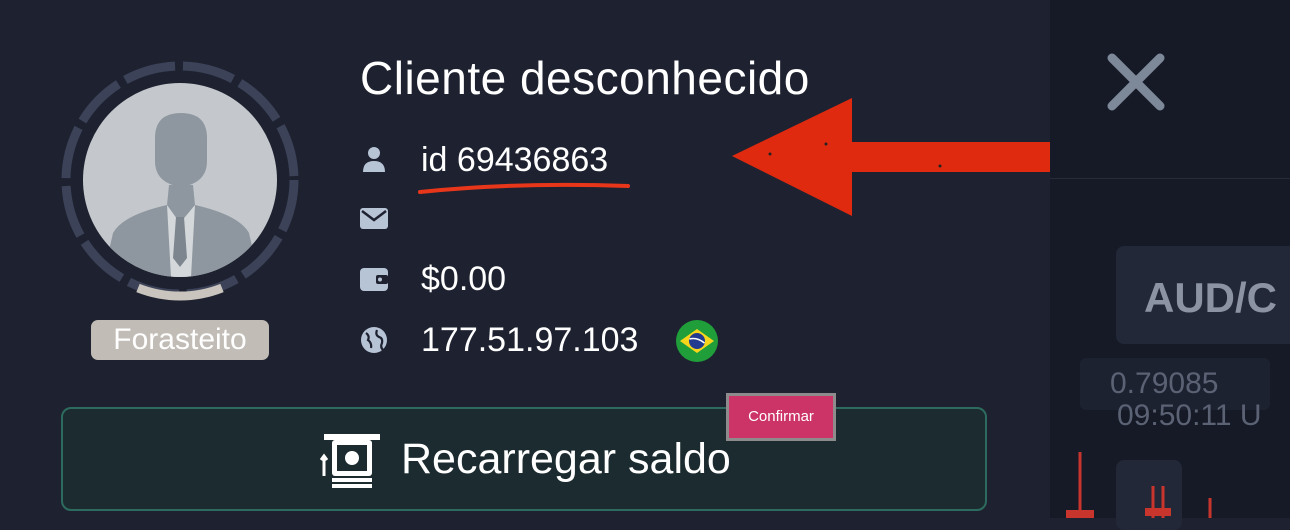 This screenshot has height=530, width=1290. Describe the element at coordinates (374, 279) in the screenshot. I see `wallet-icon` at that location.